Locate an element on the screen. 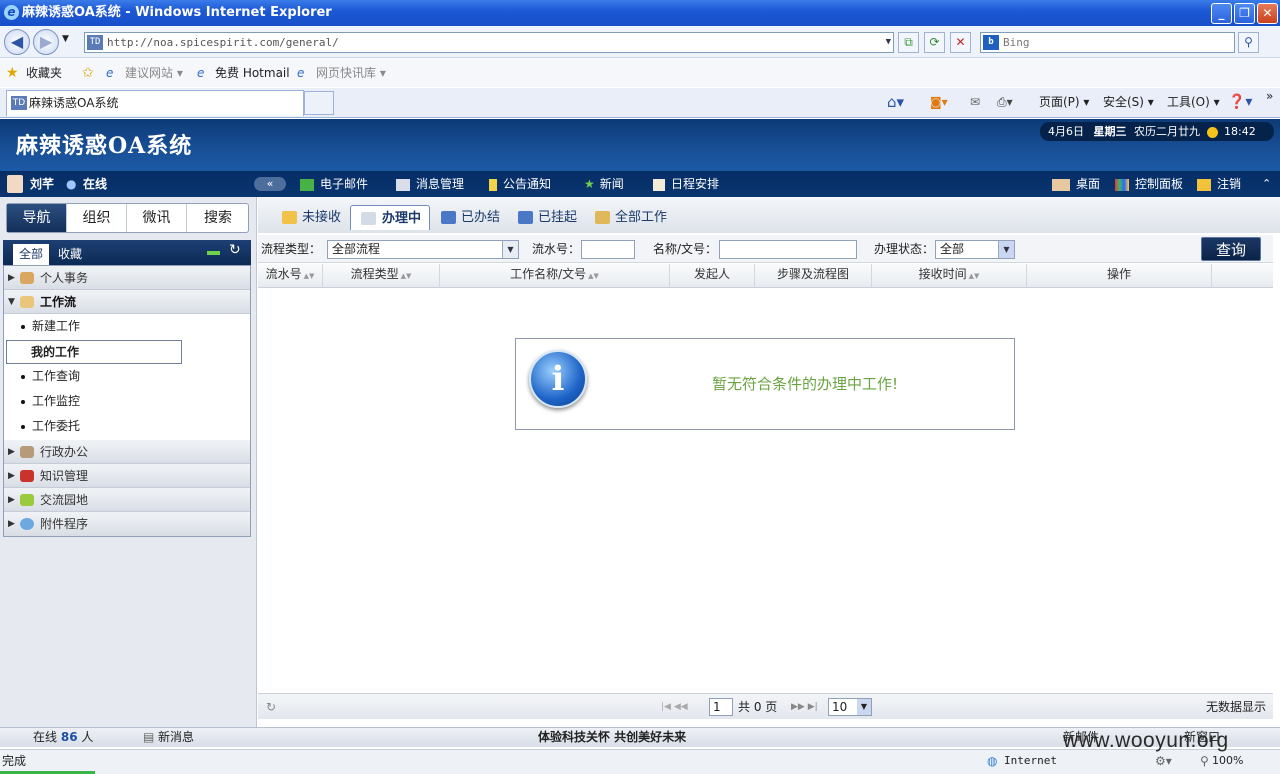  search-input: b Bing is located at coordinates (1107, 42).